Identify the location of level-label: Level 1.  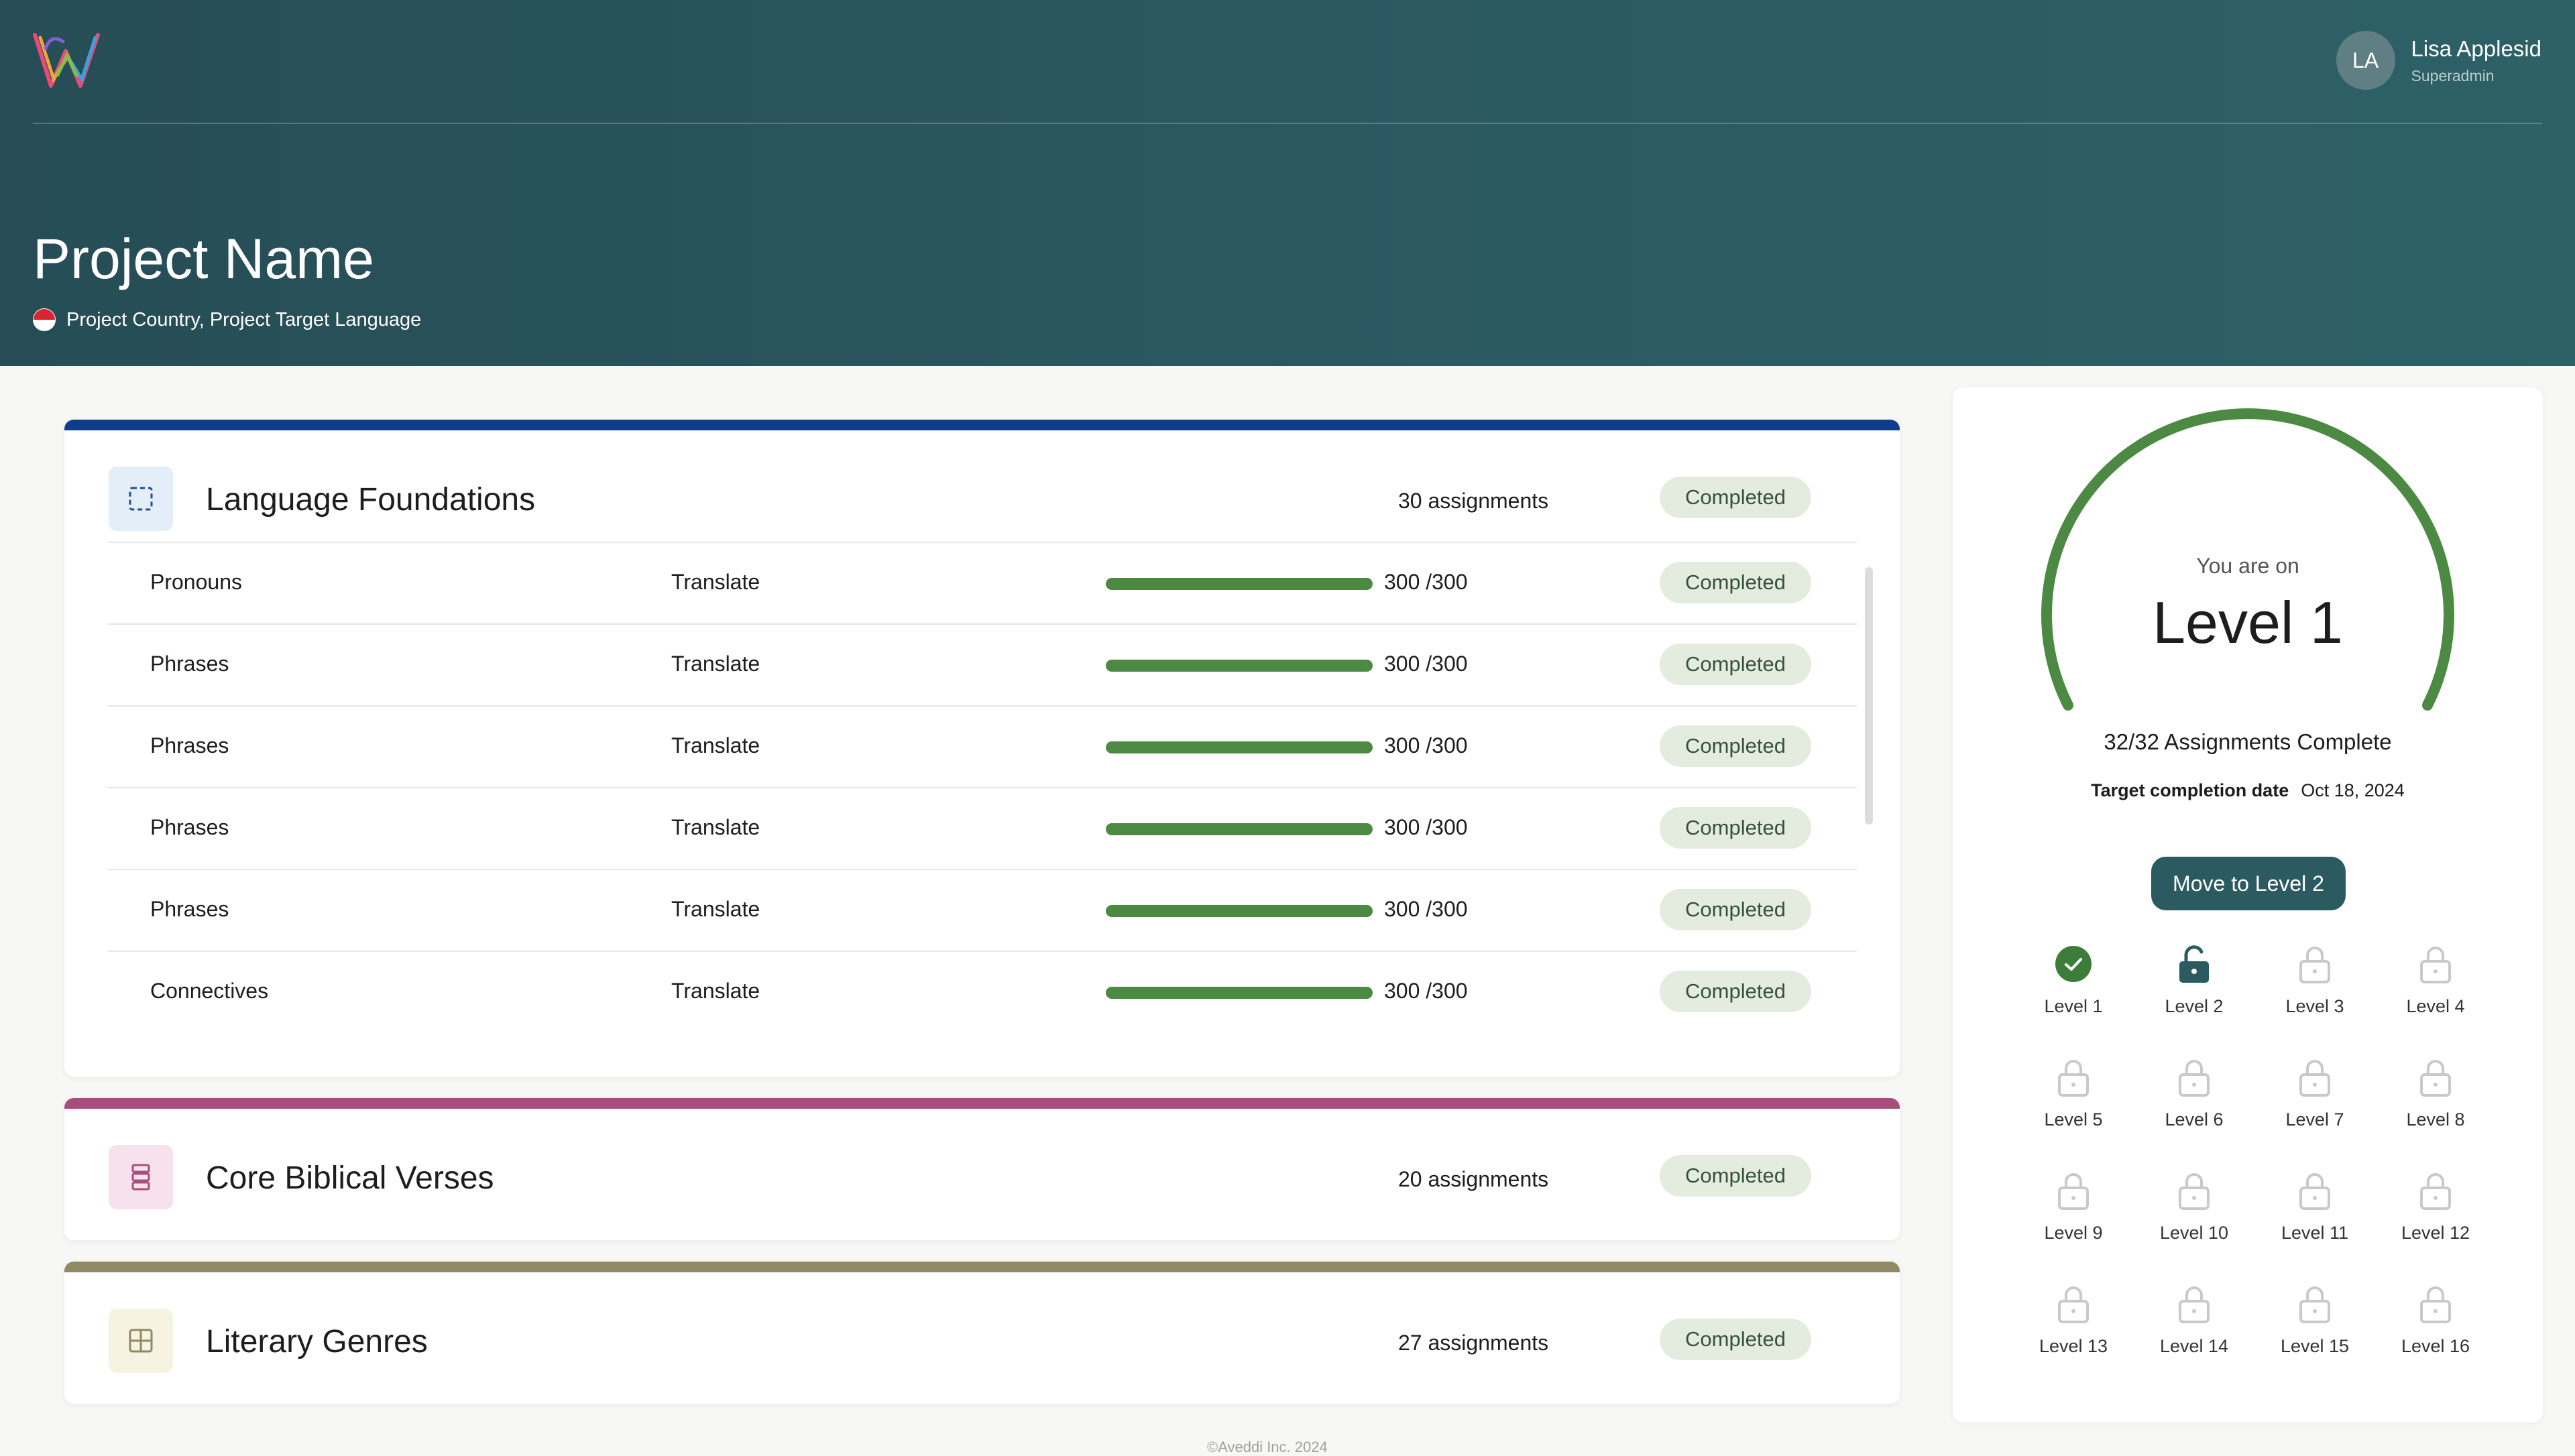
(2073, 1006).